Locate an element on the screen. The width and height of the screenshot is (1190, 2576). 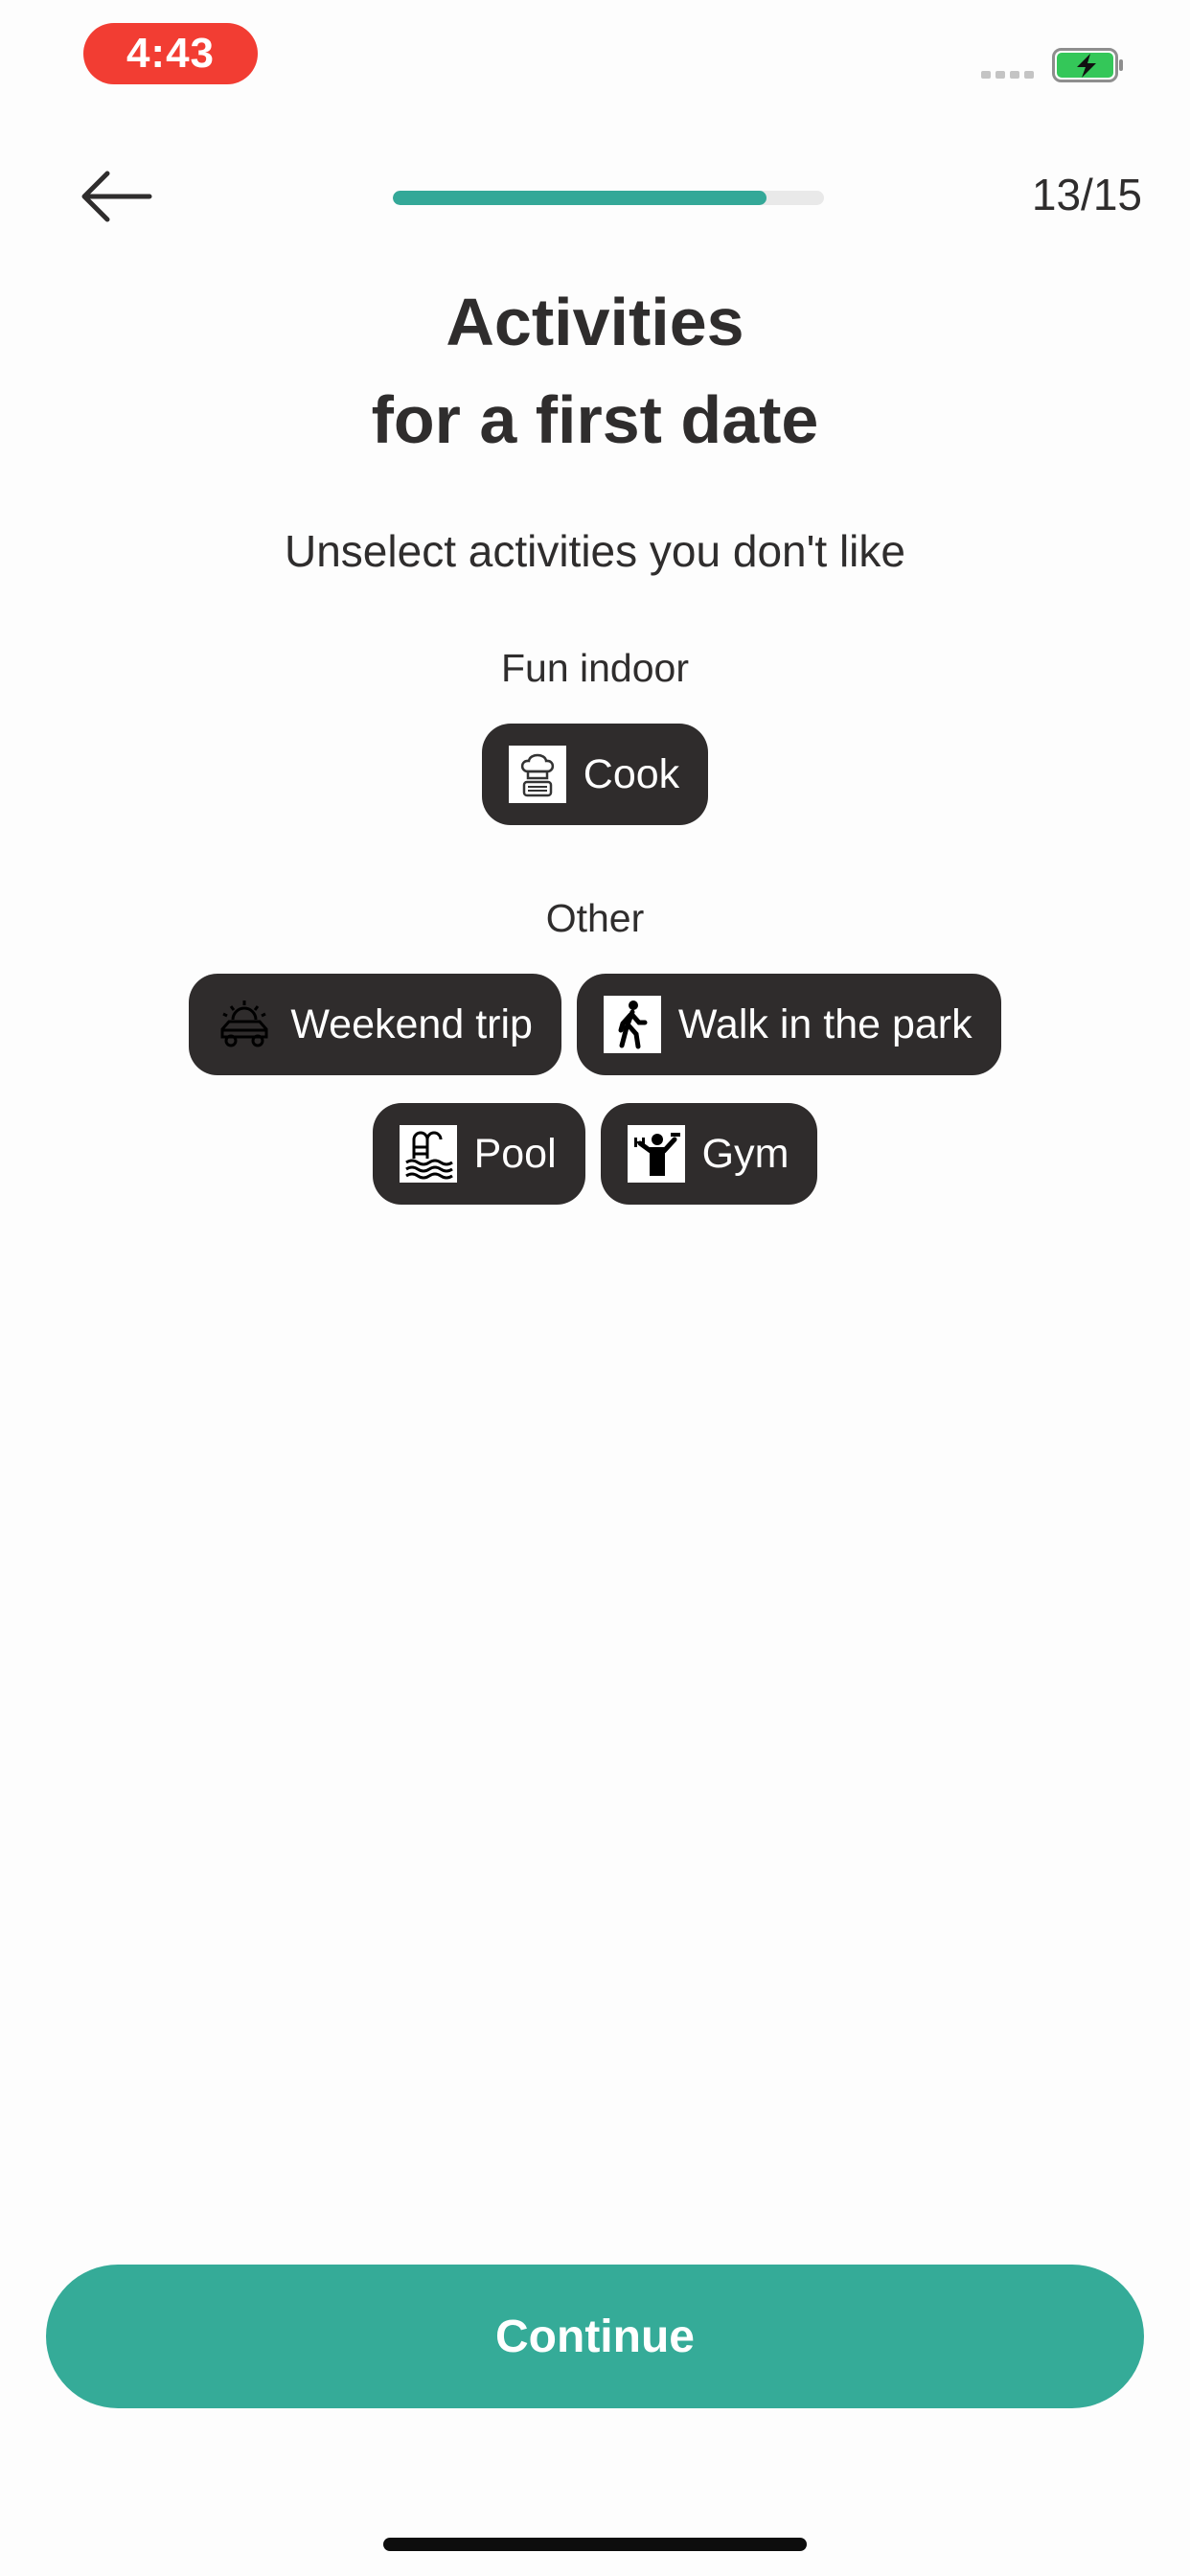
chip-row-fun-indoor: Cook is located at coordinates (595, 774).